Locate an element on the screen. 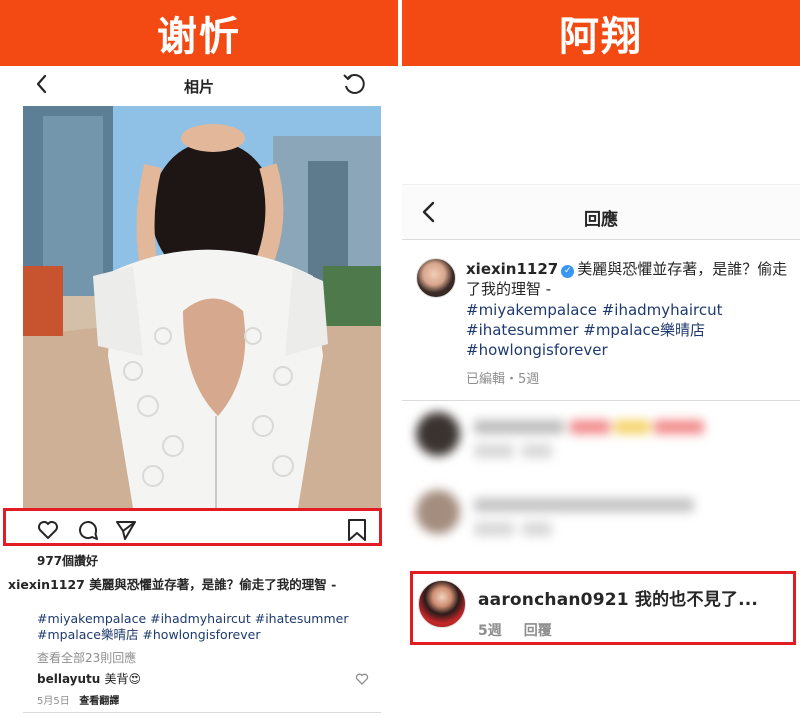 Image resolution: width=800 pixels, height=718 pixels. right-page-title: 回應 is located at coordinates (601, 220).